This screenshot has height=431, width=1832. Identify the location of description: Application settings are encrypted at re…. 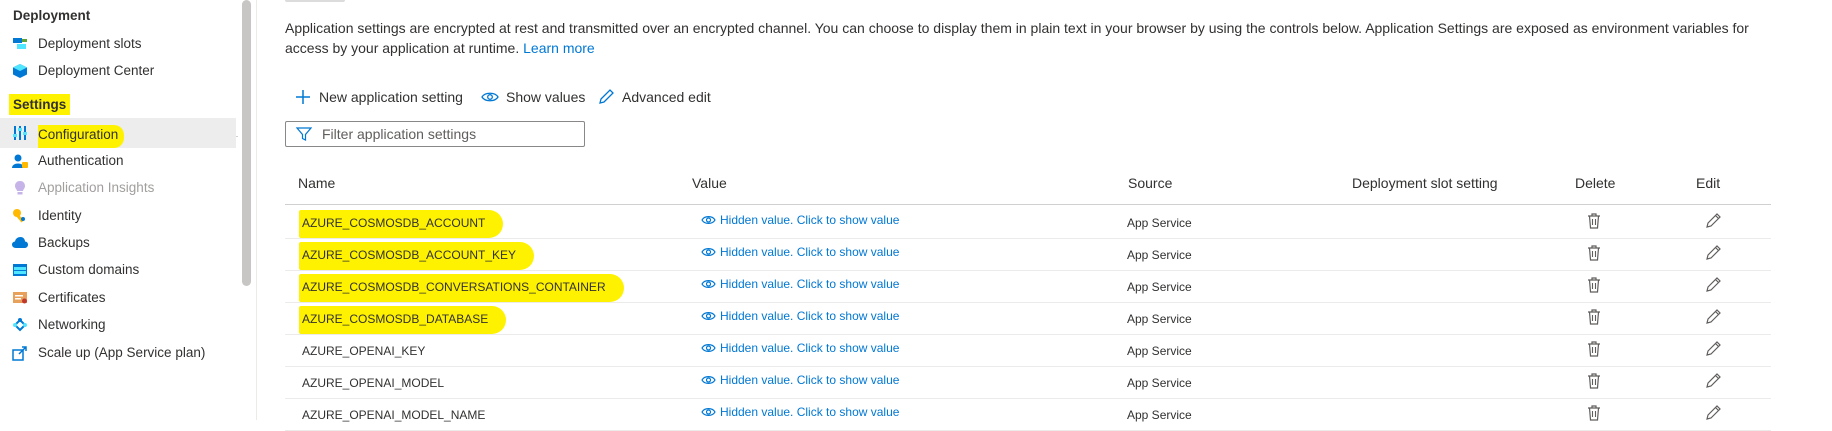
(1040, 38).